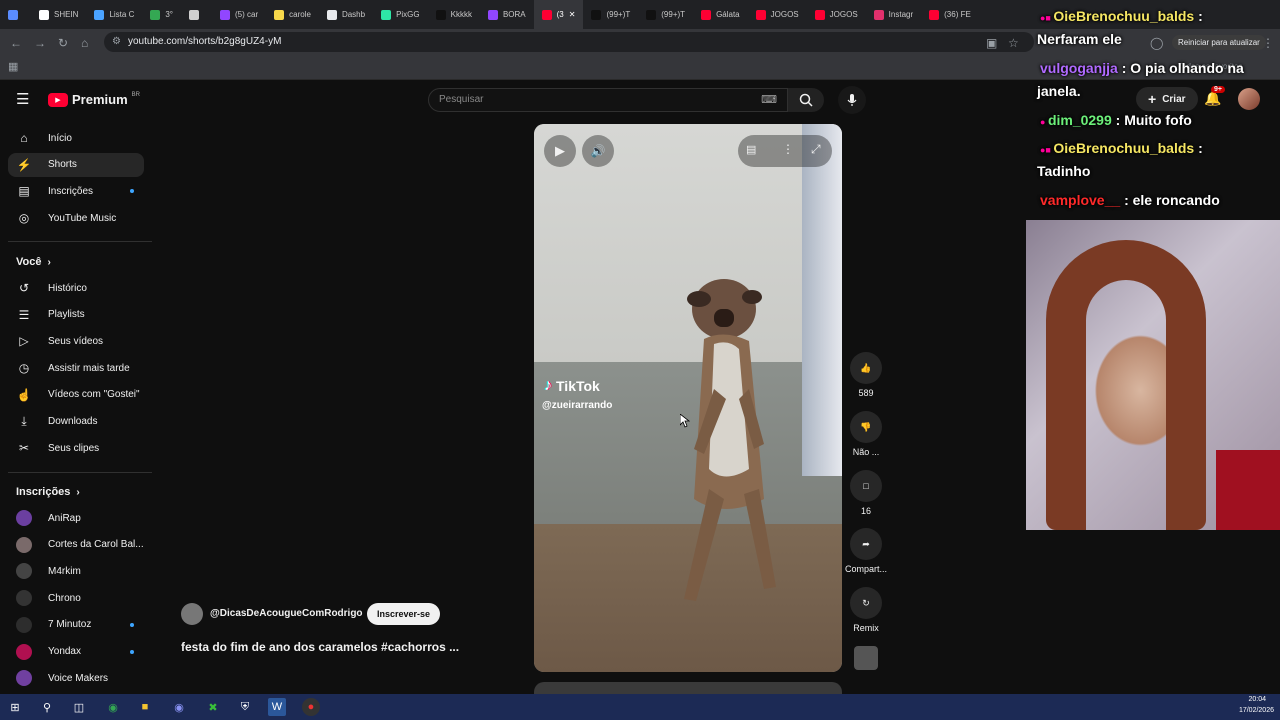 The height and width of the screenshot is (720, 1280). Describe the element at coordinates (76, 341) in the screenshot. I see `sidebar-item-seus-v-deos: ▷ Seus vídeos` at that location.